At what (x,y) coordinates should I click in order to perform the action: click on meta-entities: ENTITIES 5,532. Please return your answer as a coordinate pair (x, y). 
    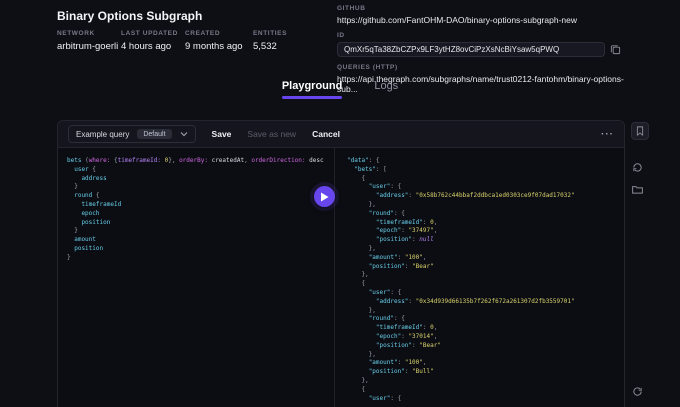
    Looking at the image, I should click on (270, 41).